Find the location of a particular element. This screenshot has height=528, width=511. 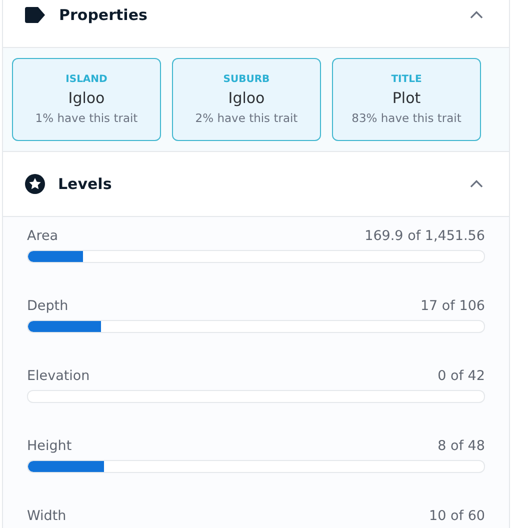

trait-card: SUBURB Igloo 2% have this trait is located at coordinates (246, 99).